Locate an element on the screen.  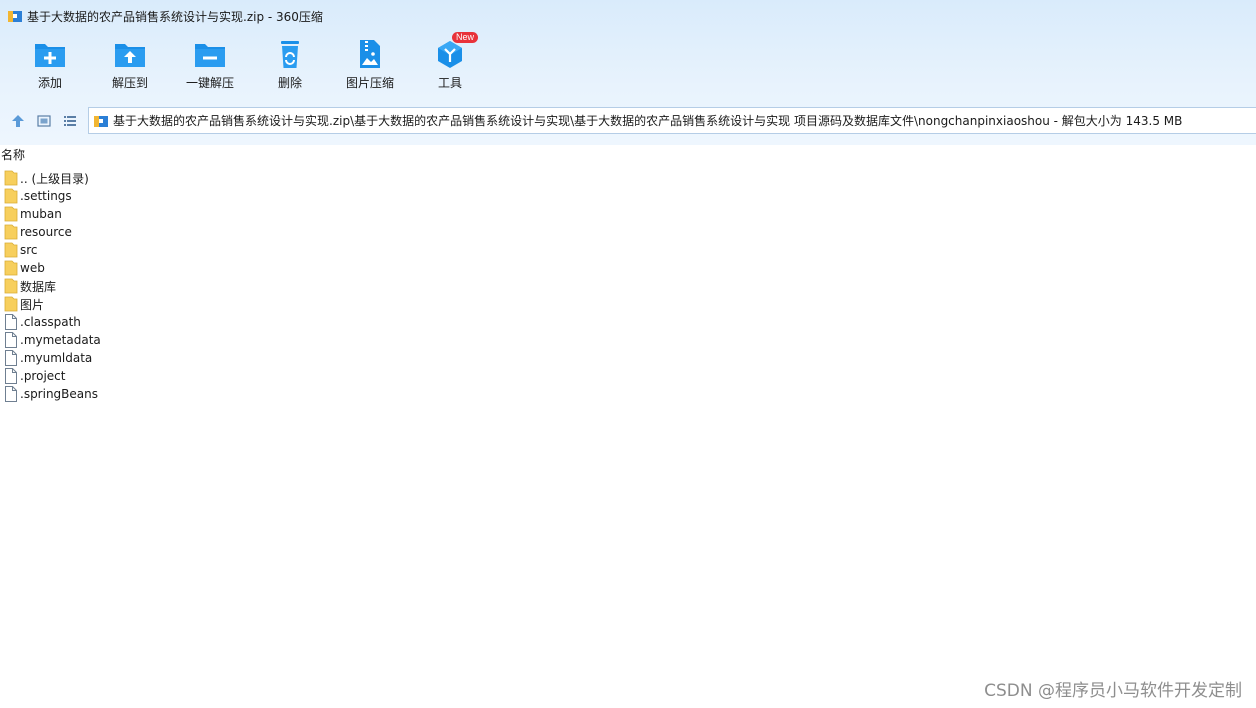
one-click-extract-button: 一键解压 is located at coordinates (210, 68).